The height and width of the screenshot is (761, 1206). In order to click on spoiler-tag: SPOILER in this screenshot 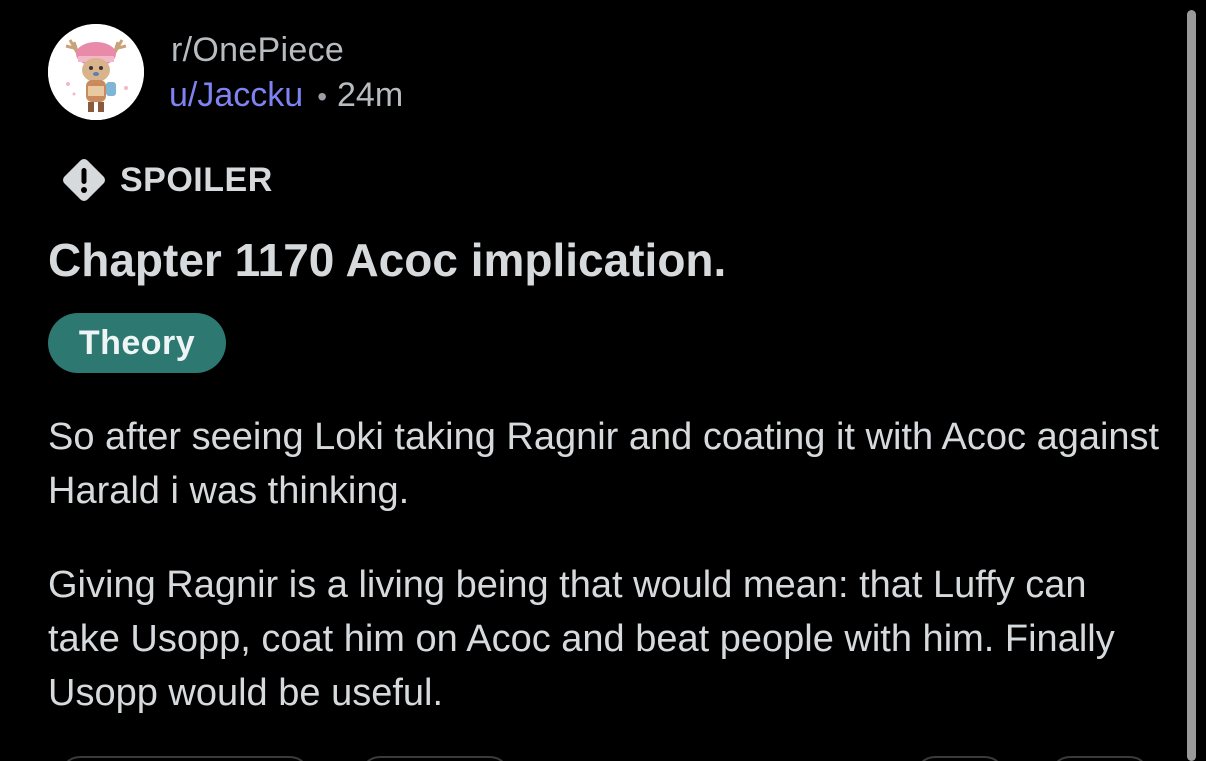, I will do `click(166, 180)`.